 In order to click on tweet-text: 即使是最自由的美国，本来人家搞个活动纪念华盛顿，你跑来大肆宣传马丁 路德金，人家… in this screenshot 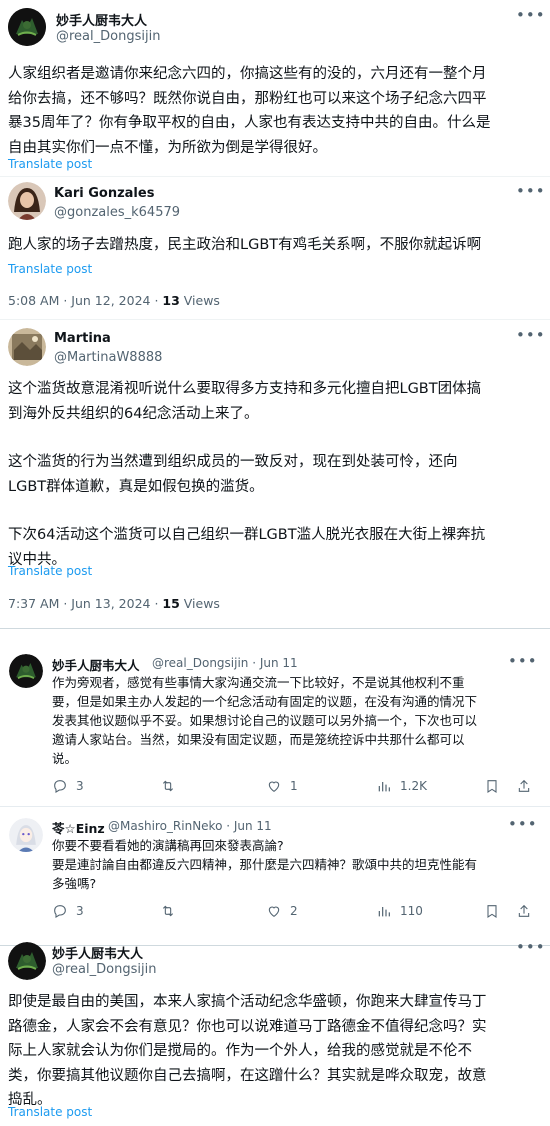, I will do `click(247, 1051)`.